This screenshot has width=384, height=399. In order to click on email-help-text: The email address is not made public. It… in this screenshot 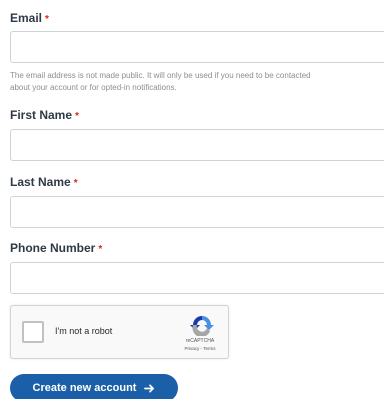, I will do `click(196, 82)`.